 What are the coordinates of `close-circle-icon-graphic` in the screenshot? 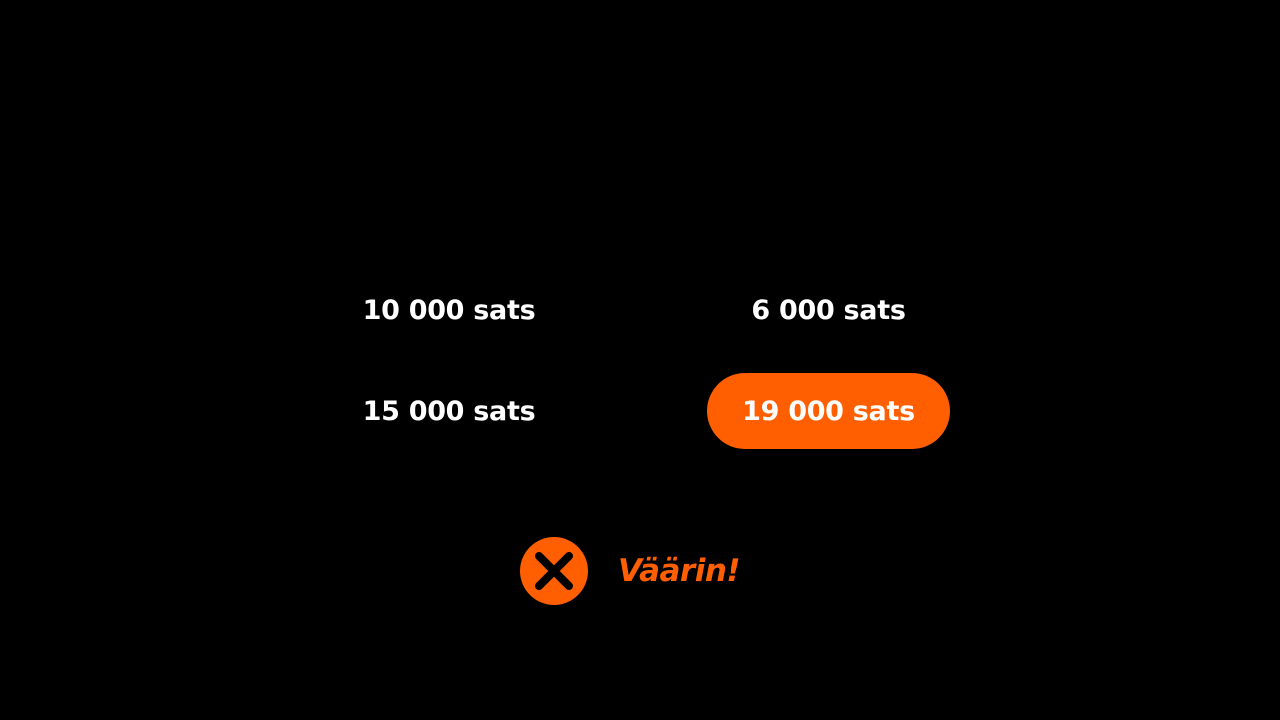 It's located at (554, 571).